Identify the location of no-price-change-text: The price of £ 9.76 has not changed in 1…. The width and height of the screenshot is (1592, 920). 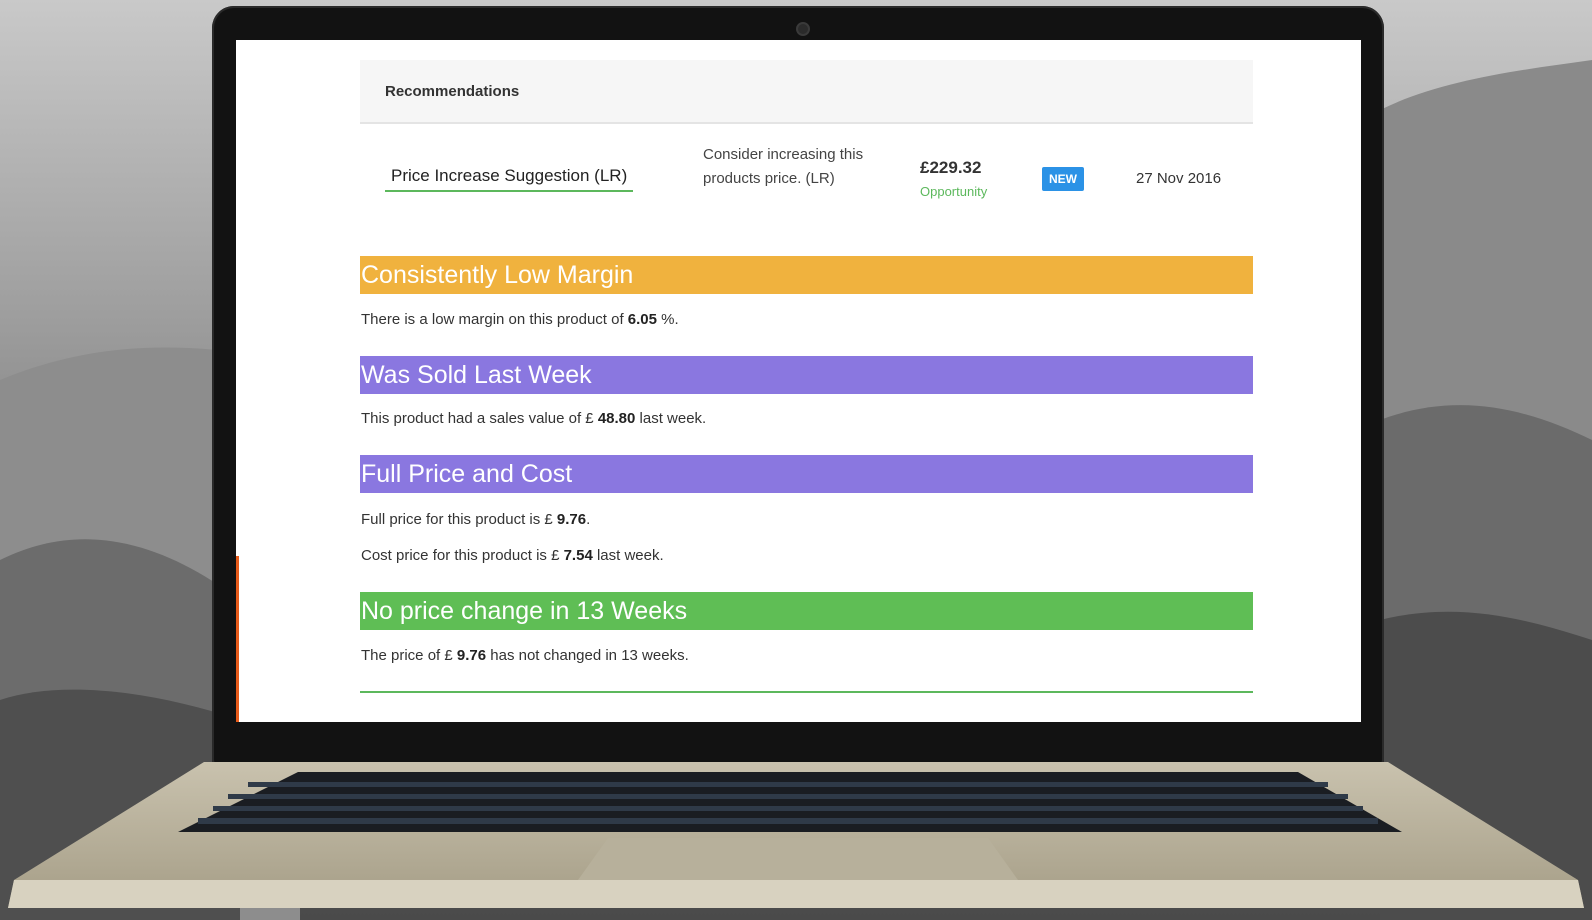
(525, 655).